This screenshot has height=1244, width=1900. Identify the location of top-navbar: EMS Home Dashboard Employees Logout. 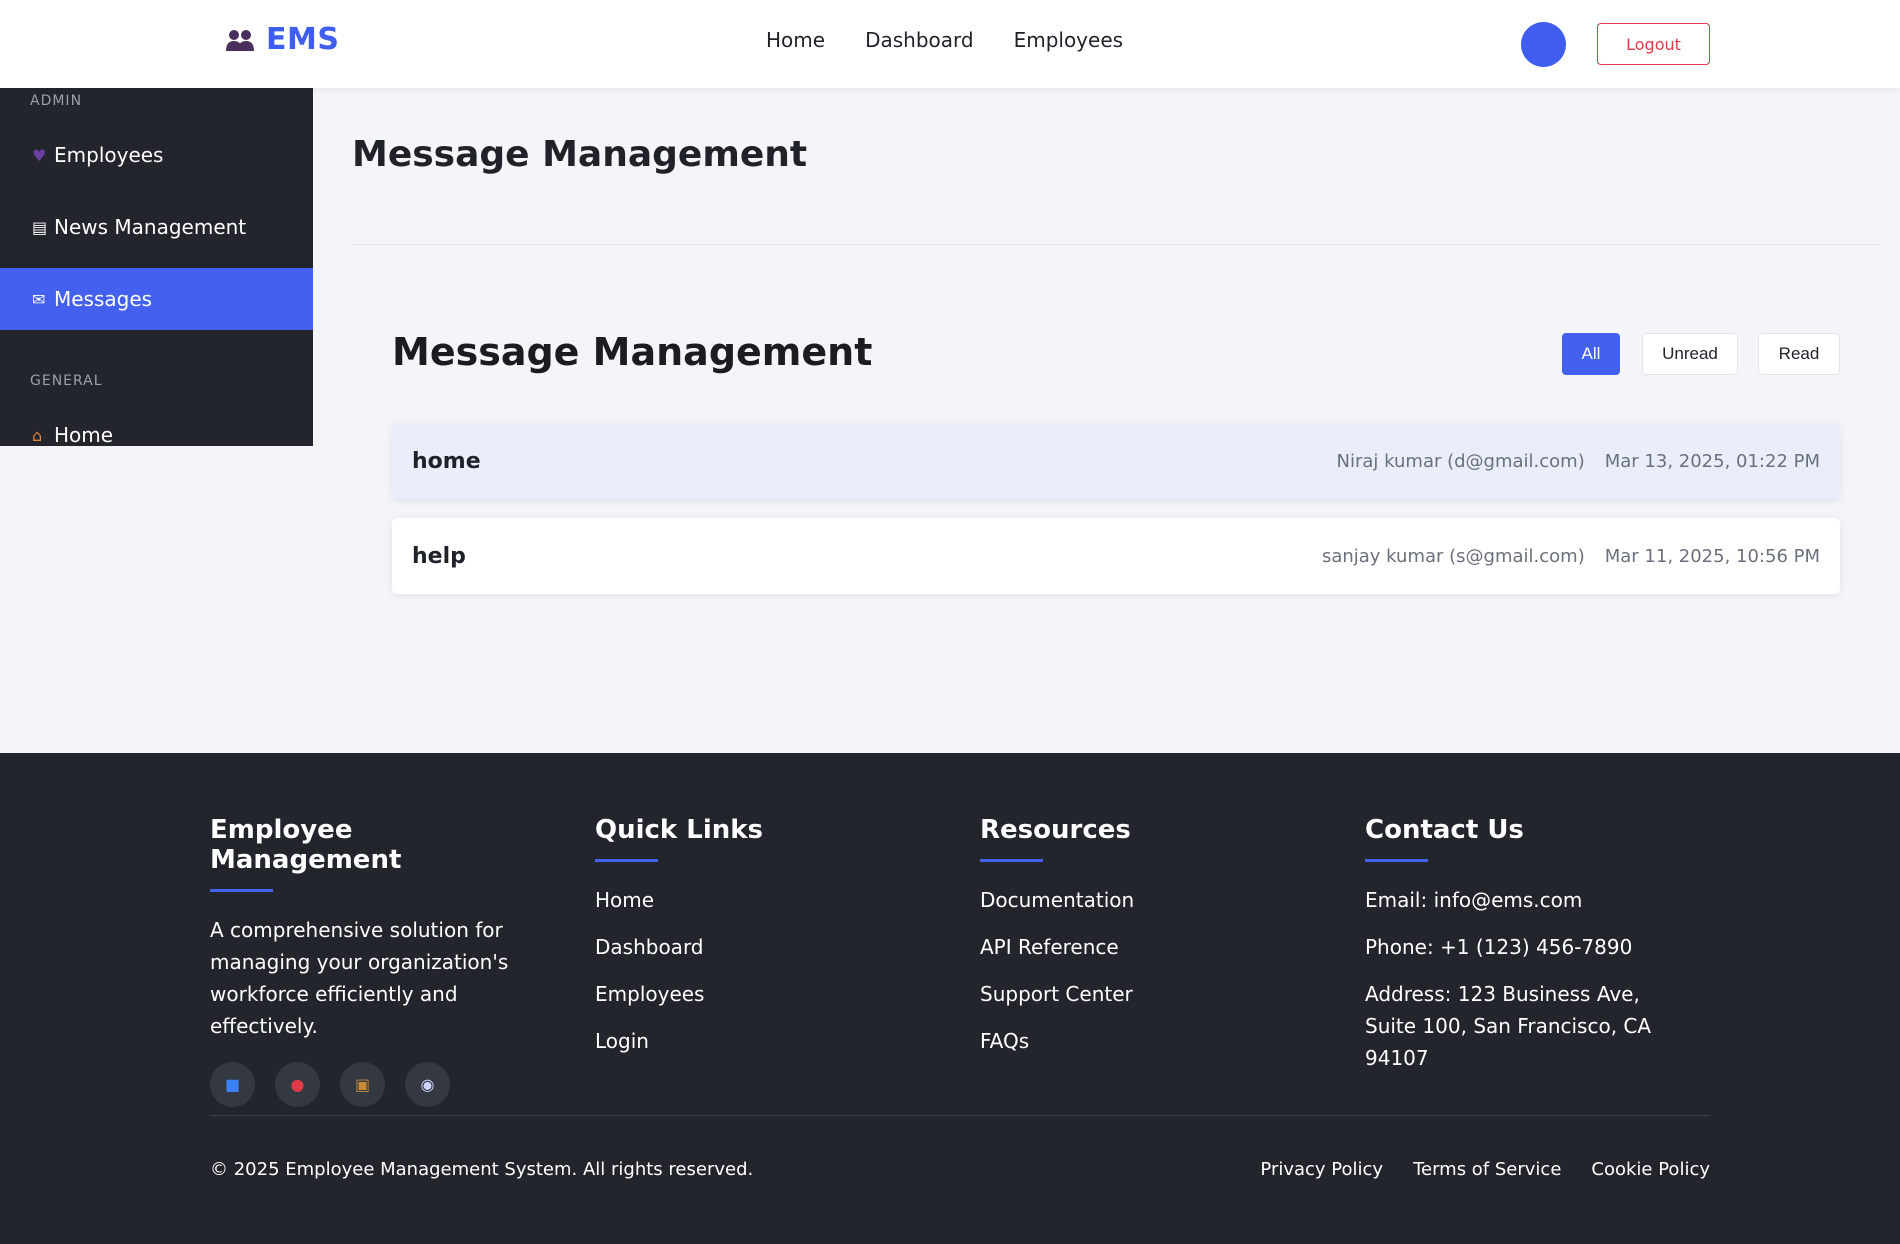
(950, 44).